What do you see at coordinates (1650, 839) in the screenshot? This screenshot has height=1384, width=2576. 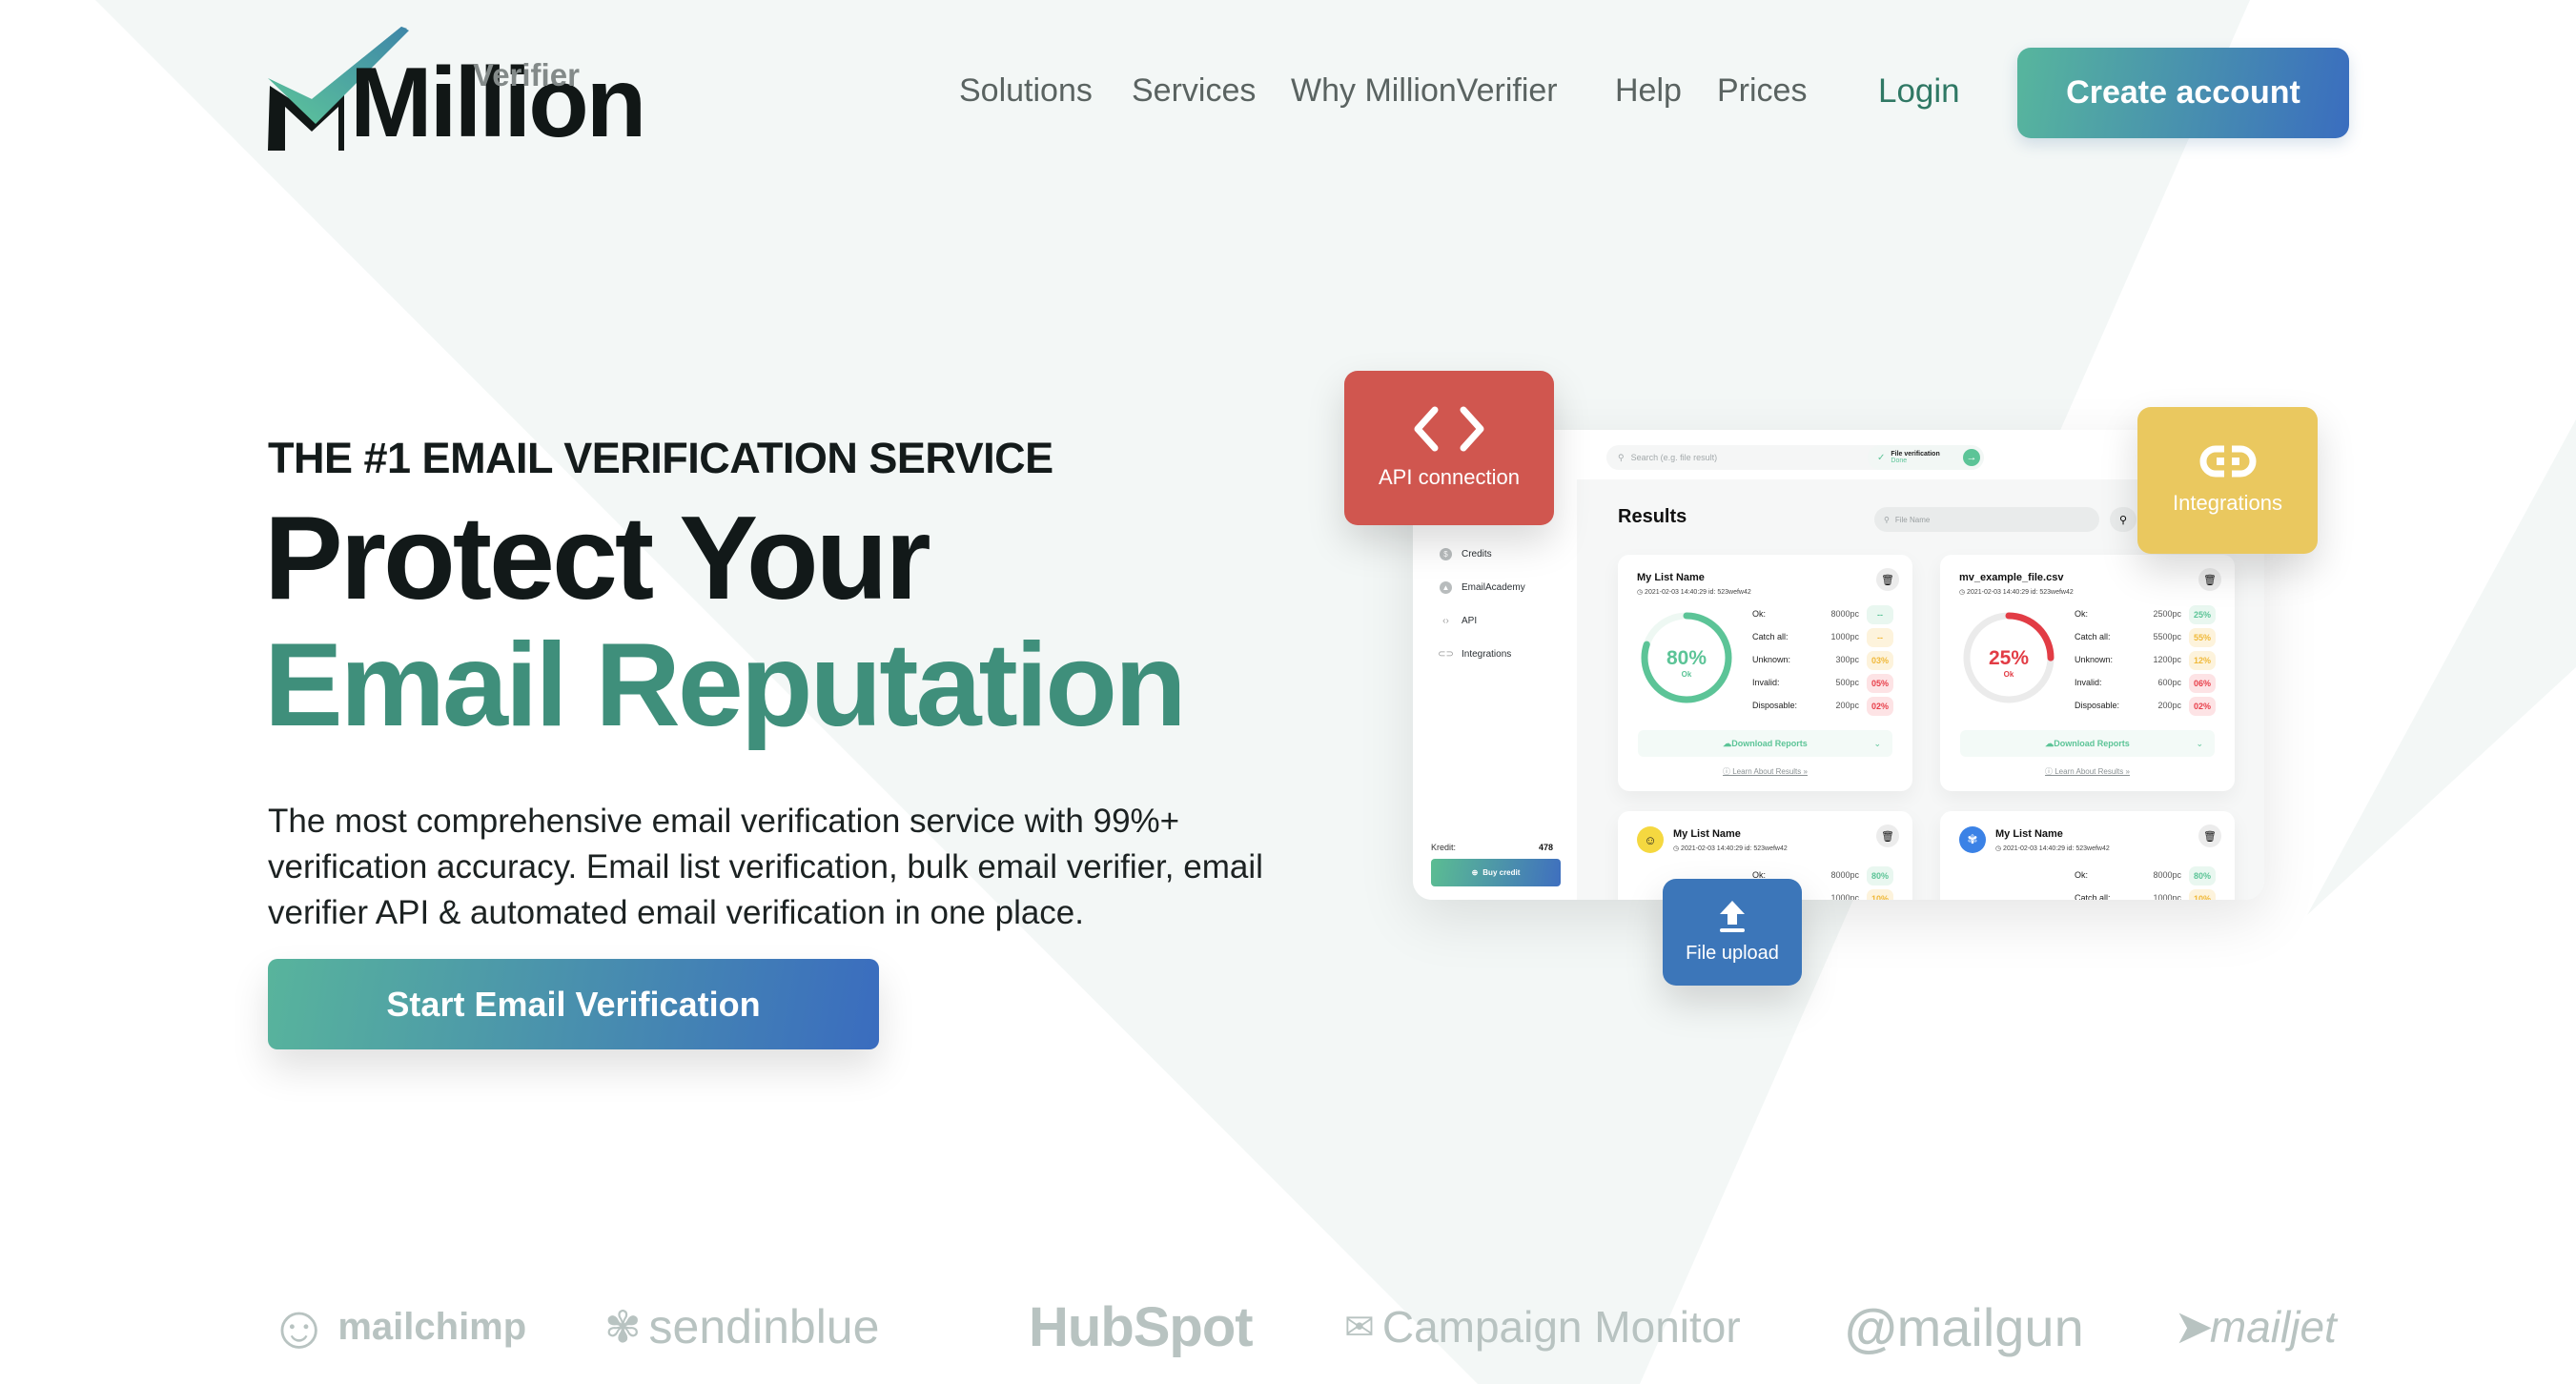 I see `mailchimp-avatar-icon: ☺` at bounding box center [1650, 839].